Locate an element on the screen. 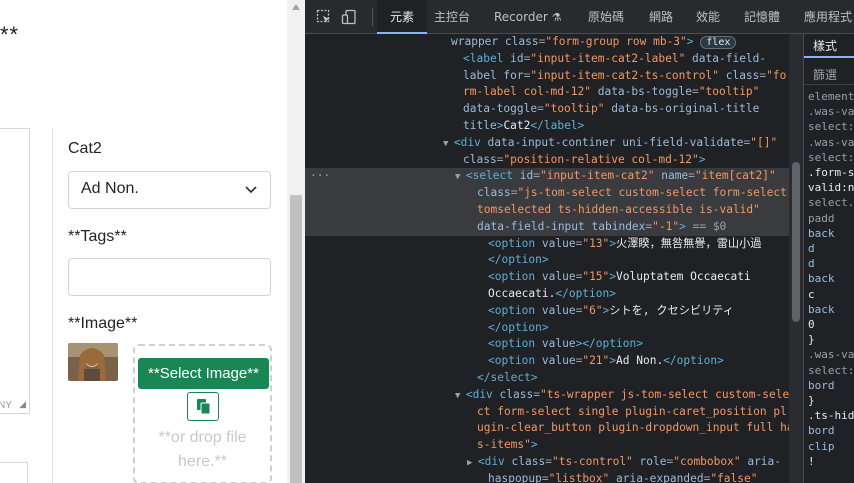 Image resolution: width=854 pixels, height=483 pixels. code-token: Occaecati. is located at coordinates (522, 293).